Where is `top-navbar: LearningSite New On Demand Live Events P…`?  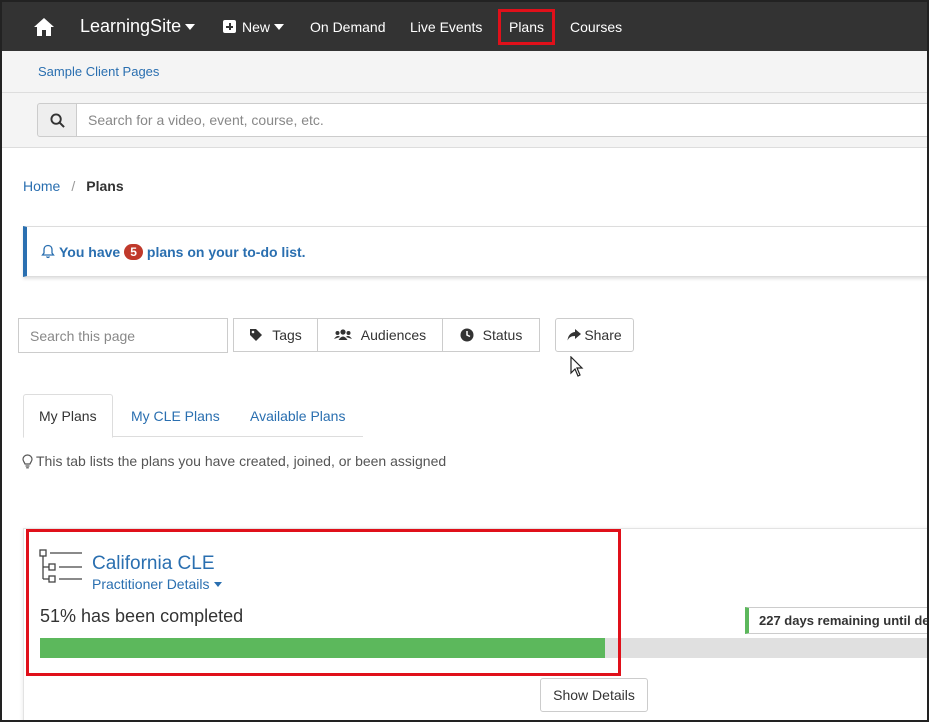 top-navbar: LearningSite New On Demand Live Events P… is located at coordinates (464, 26).